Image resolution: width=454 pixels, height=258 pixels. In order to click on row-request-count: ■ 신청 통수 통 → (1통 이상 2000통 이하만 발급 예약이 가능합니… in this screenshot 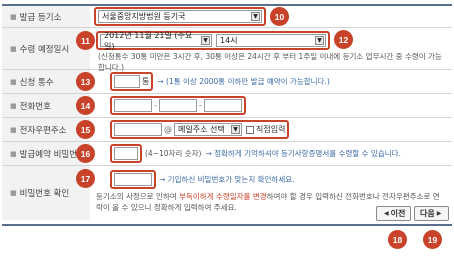, I will do `click(227, 82)`.